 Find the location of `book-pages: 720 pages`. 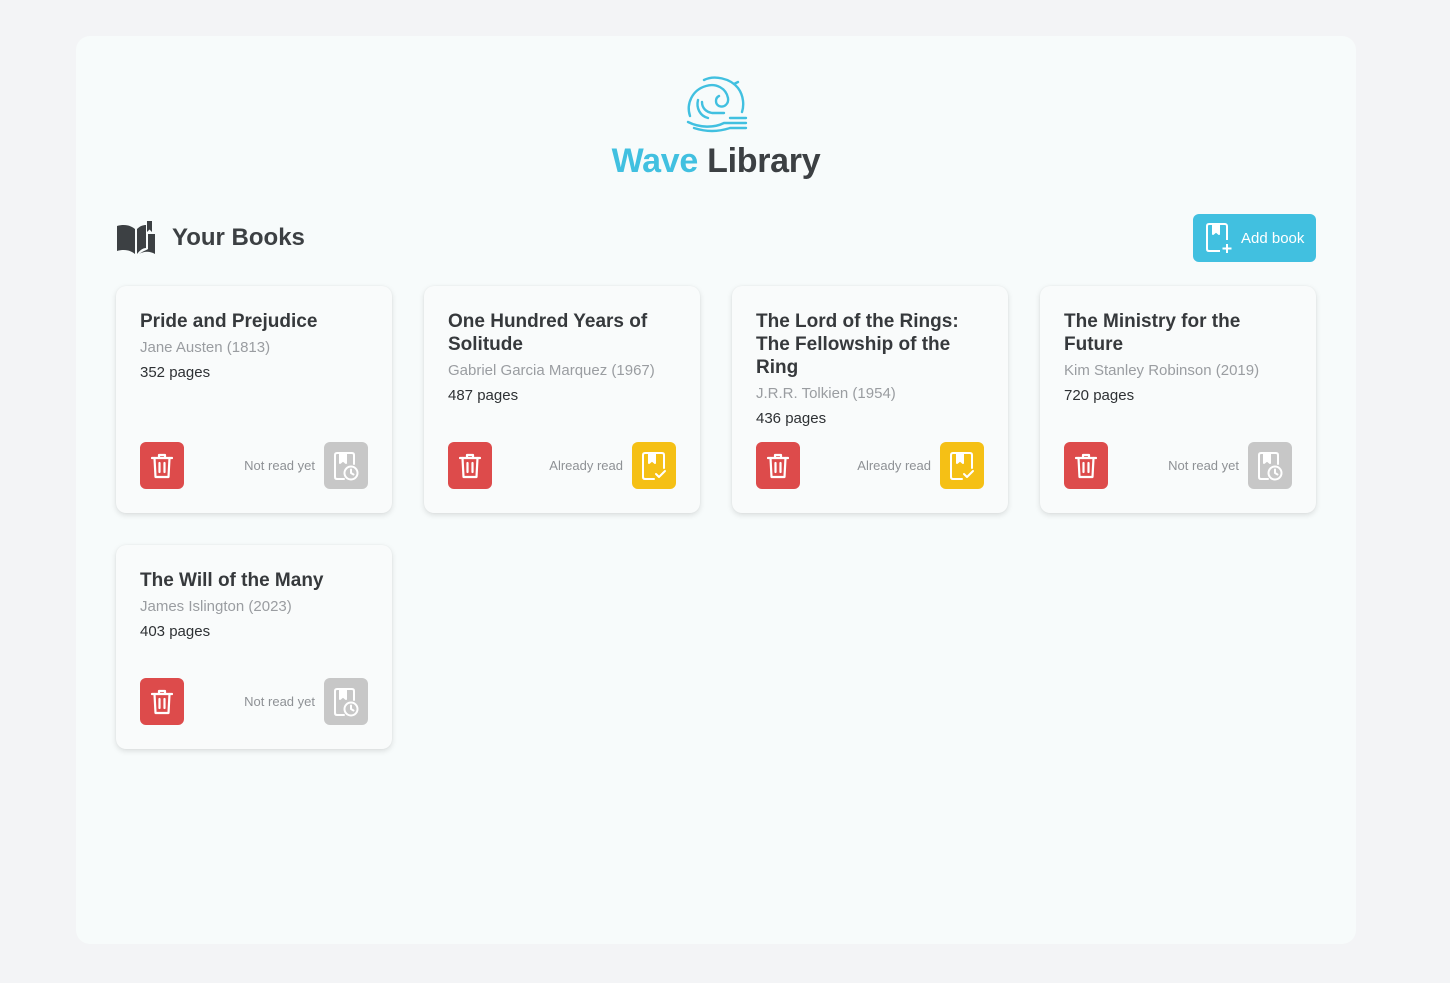

book-pages: 720 pages is located at coordinates (1099, 395).